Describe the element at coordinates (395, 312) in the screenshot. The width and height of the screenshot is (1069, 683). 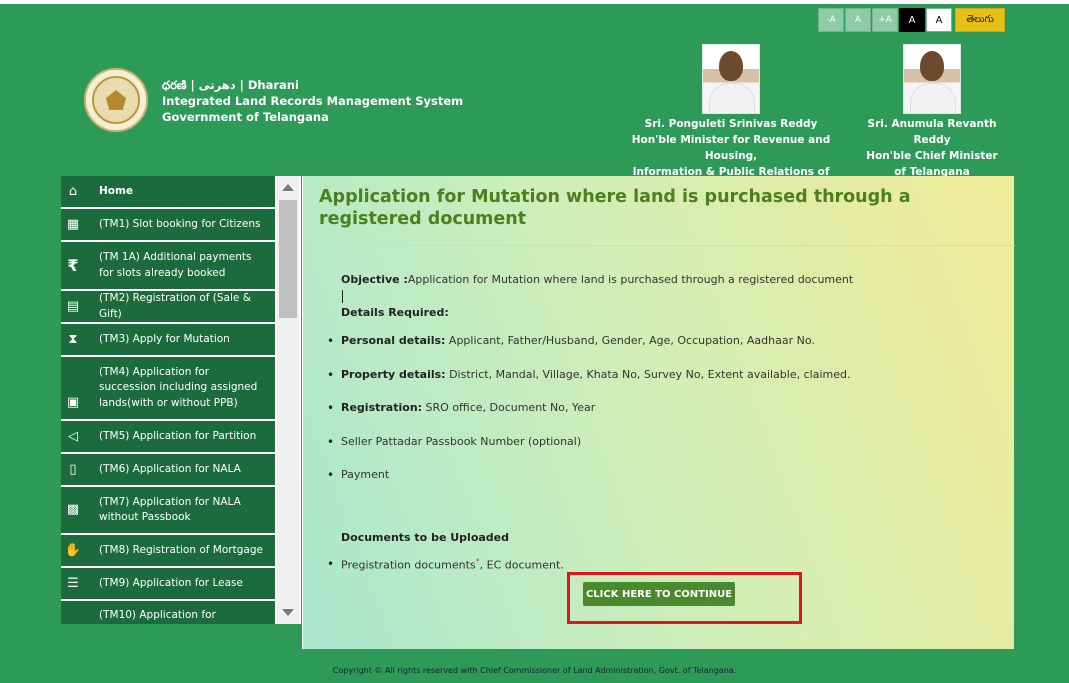
I see `details-heading: Details Required:` at that location.